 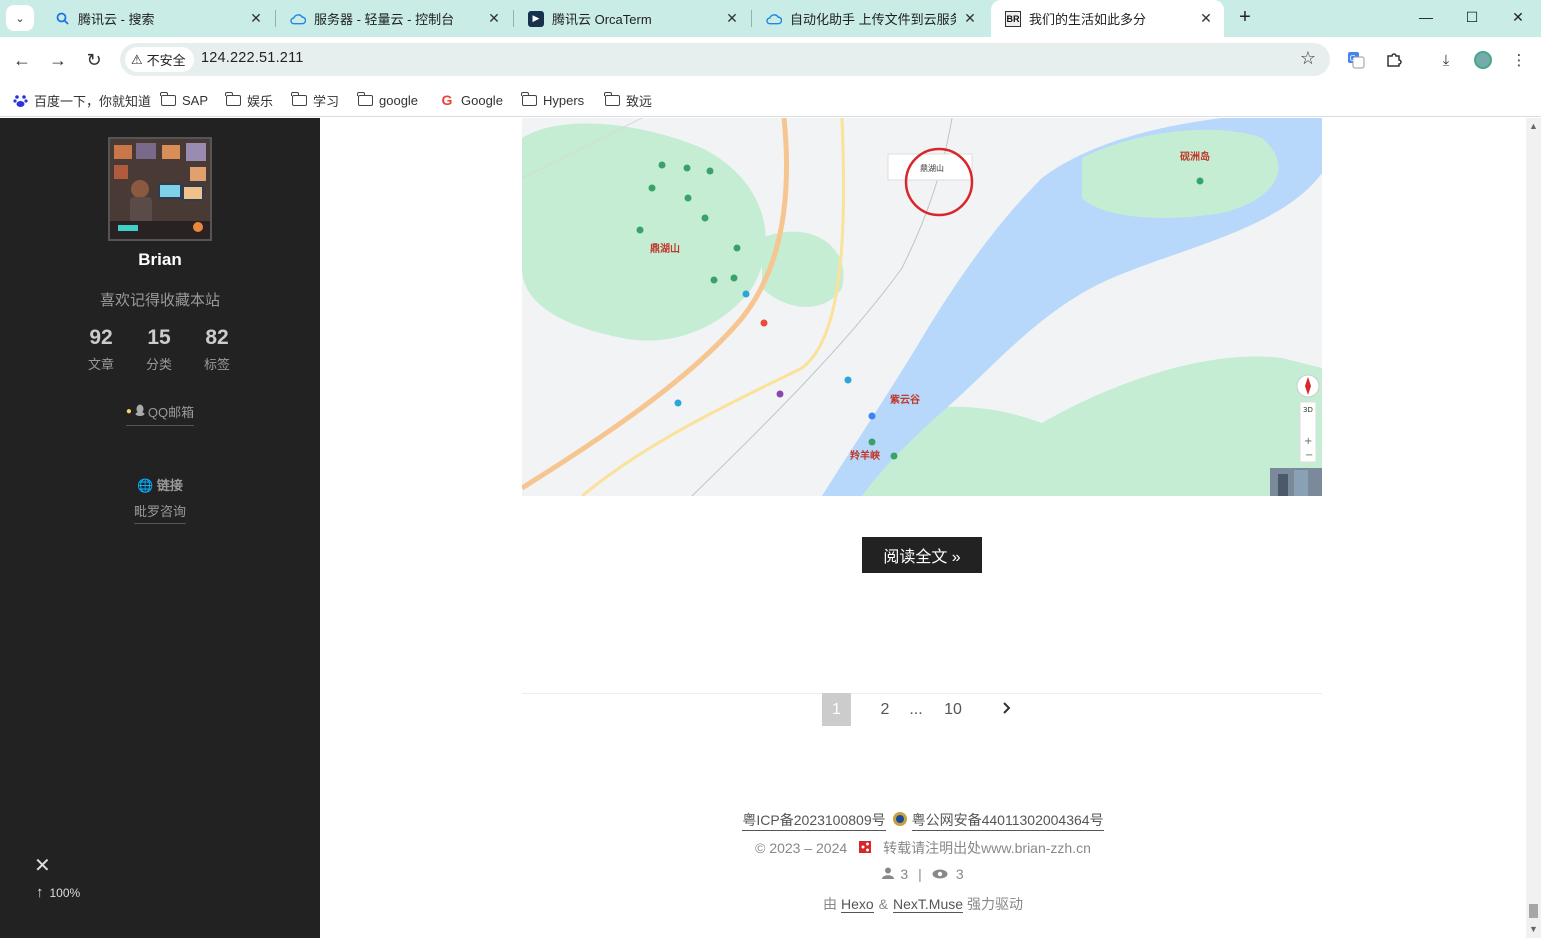 What do you see at coordinates (62, 19) in the screenshot?
I see `search-icon` at bounding box center [62, 19].